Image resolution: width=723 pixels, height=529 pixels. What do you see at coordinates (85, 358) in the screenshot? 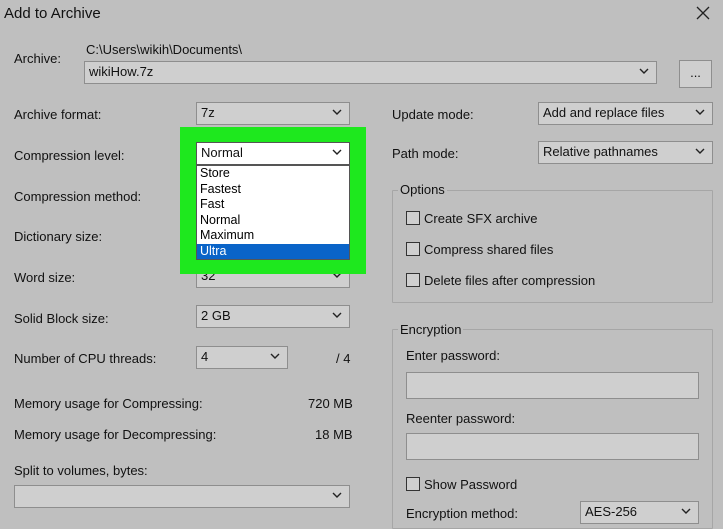
I see `cpu-threads-label: Number of CPU threads:` at bounding box center [85, 358].